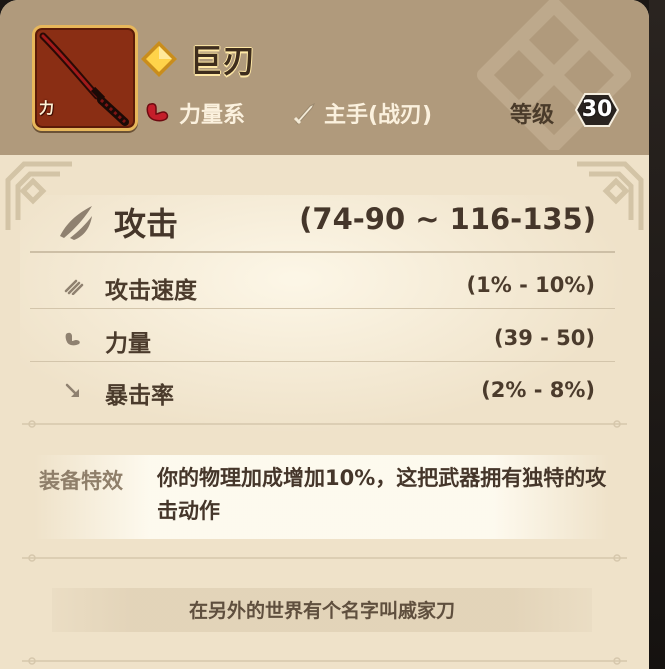  I want to click on attack-label: 攻击, so click(146, 224).